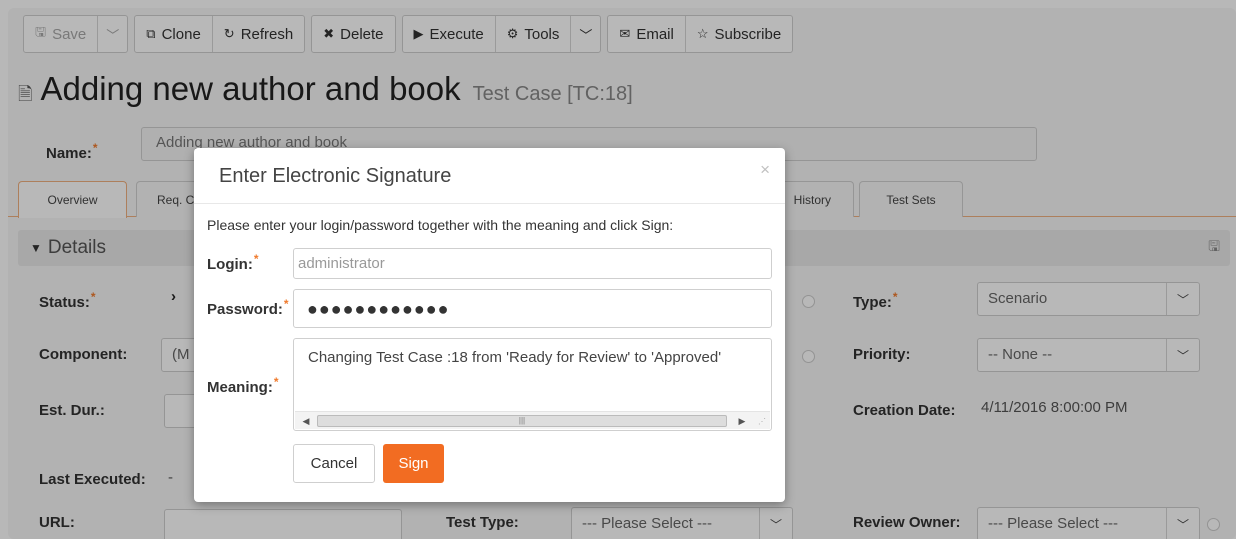  Describe the element at coordinates (413, 463) in the screenshot. I see `sign-button: Sign` at that location.